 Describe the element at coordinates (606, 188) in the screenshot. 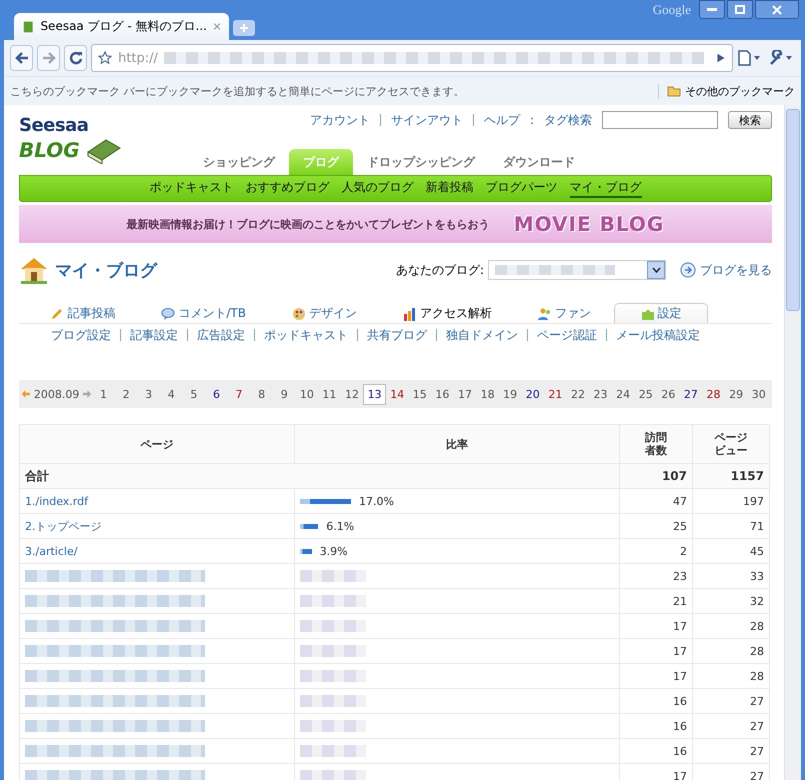

I see `sub-nav-link: マイ・ブログ` at that location.